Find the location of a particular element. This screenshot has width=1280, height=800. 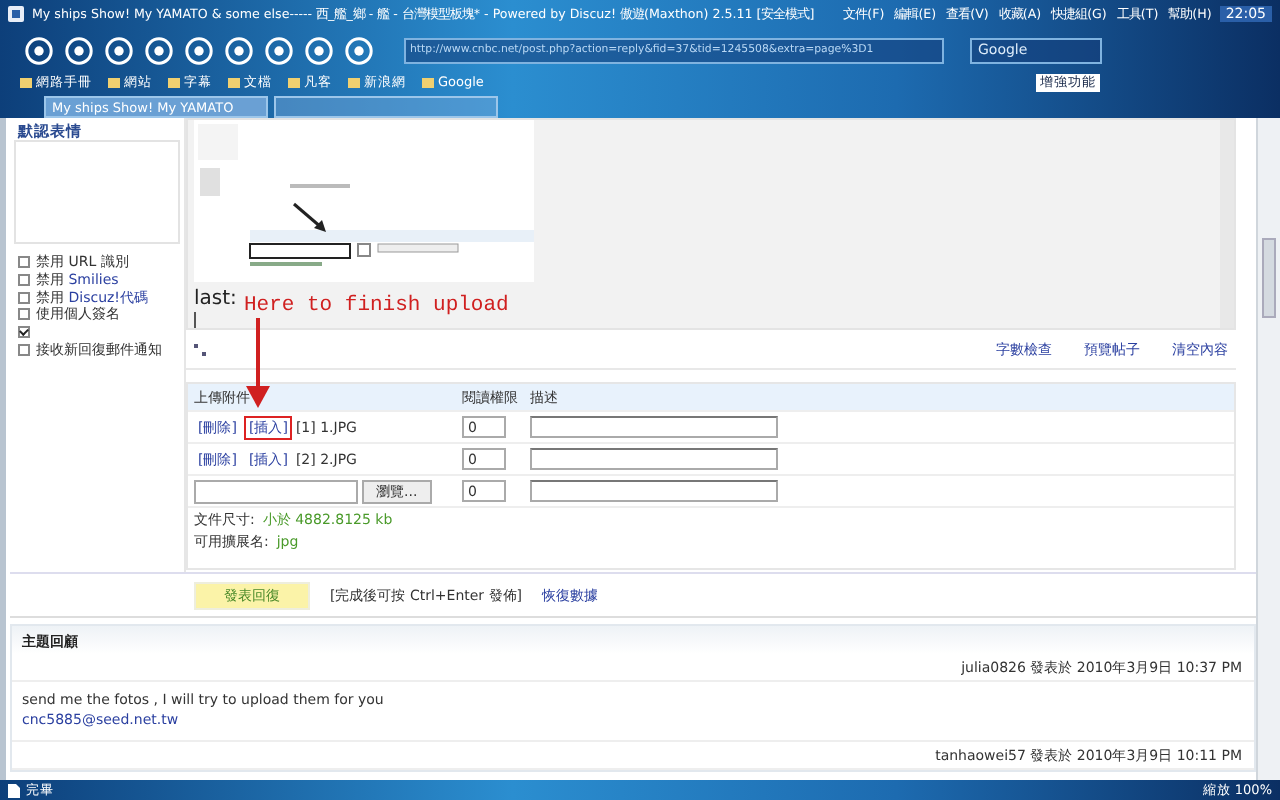

editor-scrollbar is located at coordinates (1227, 224).